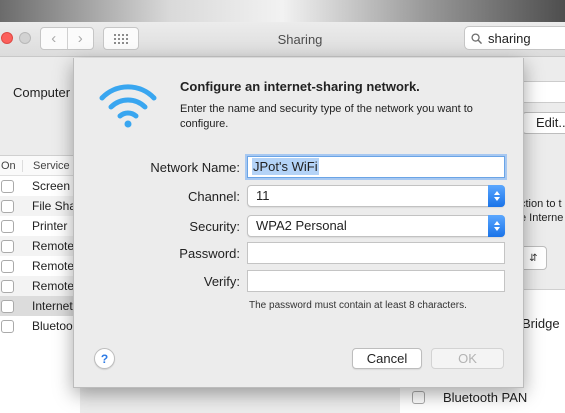 The height and width of the screenshot is (413, 565). I want to click on help-button: ?, so click(104, 358).